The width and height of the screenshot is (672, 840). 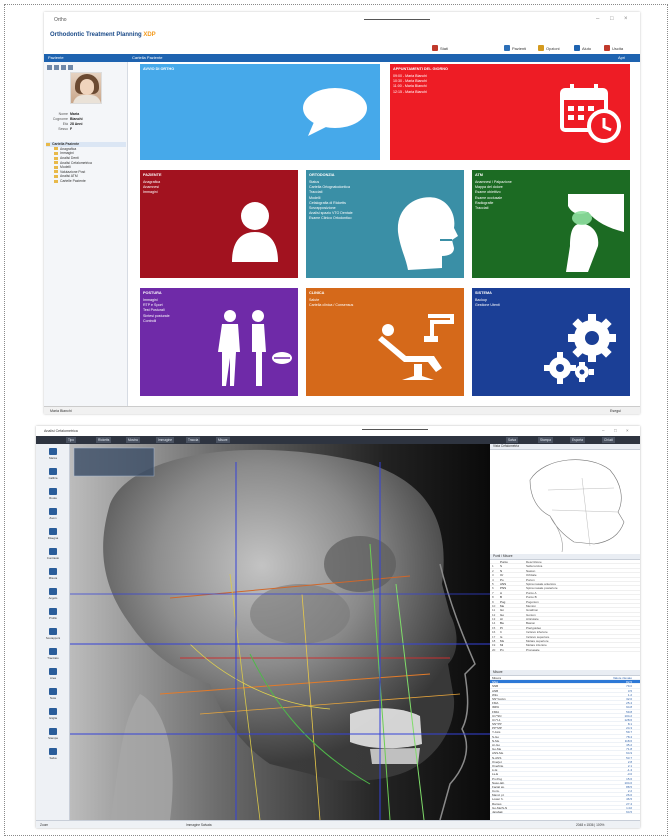 I want to click on tool-sovrapponi: Sovrapponi, so click(x=53, y=635).